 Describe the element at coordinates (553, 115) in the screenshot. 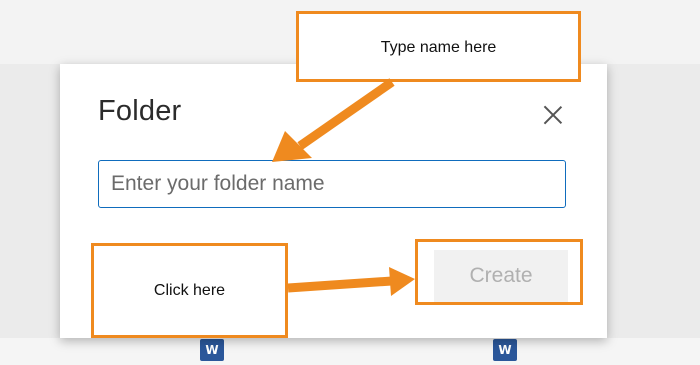

I see `close-icon` at that location.